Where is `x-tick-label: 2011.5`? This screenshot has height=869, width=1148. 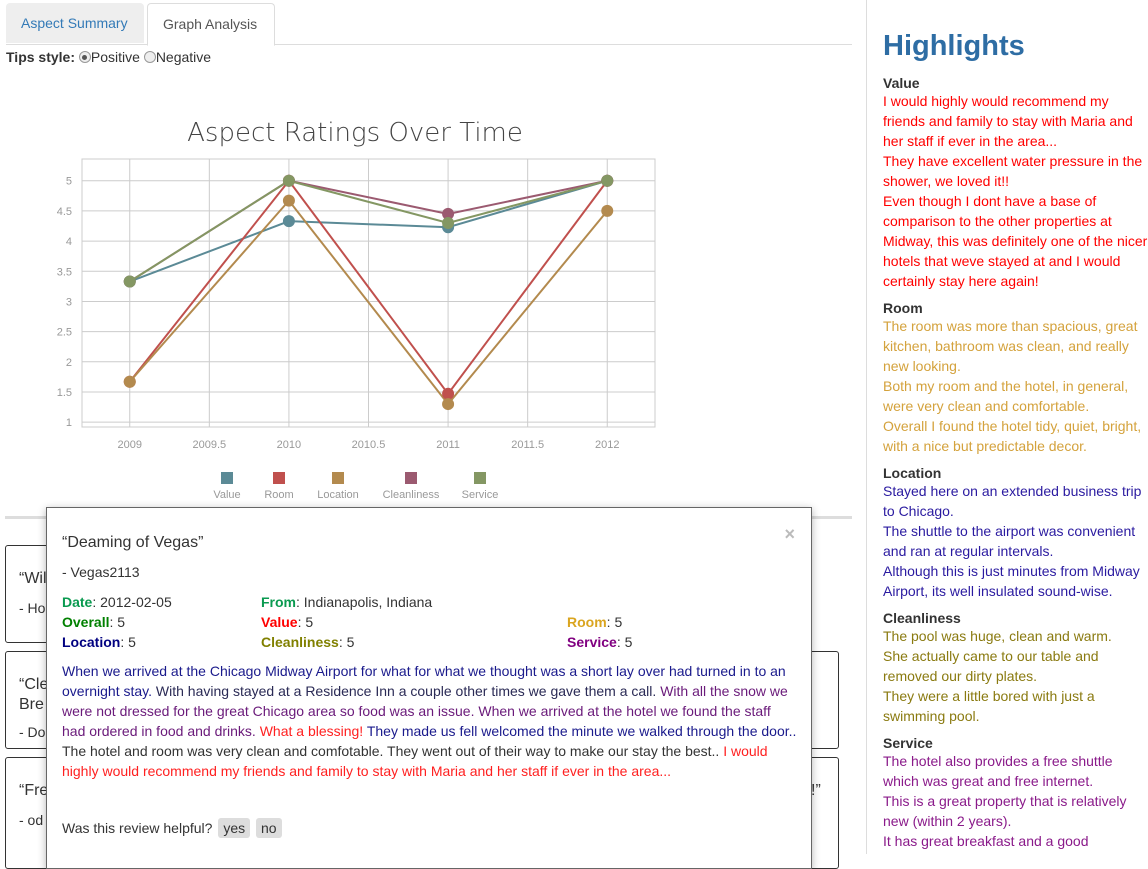 x-tick-label: 2011.5 is located at coordinates (527, 445).